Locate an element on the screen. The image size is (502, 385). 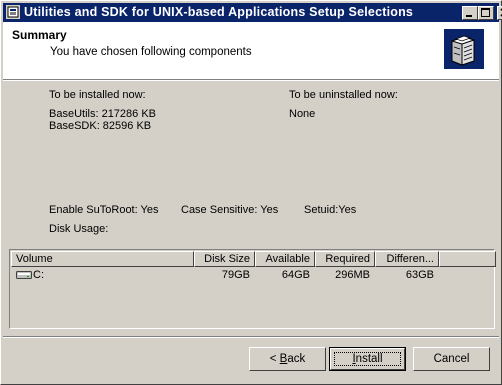
setup-app-icon is located at coordinates (13, 12).